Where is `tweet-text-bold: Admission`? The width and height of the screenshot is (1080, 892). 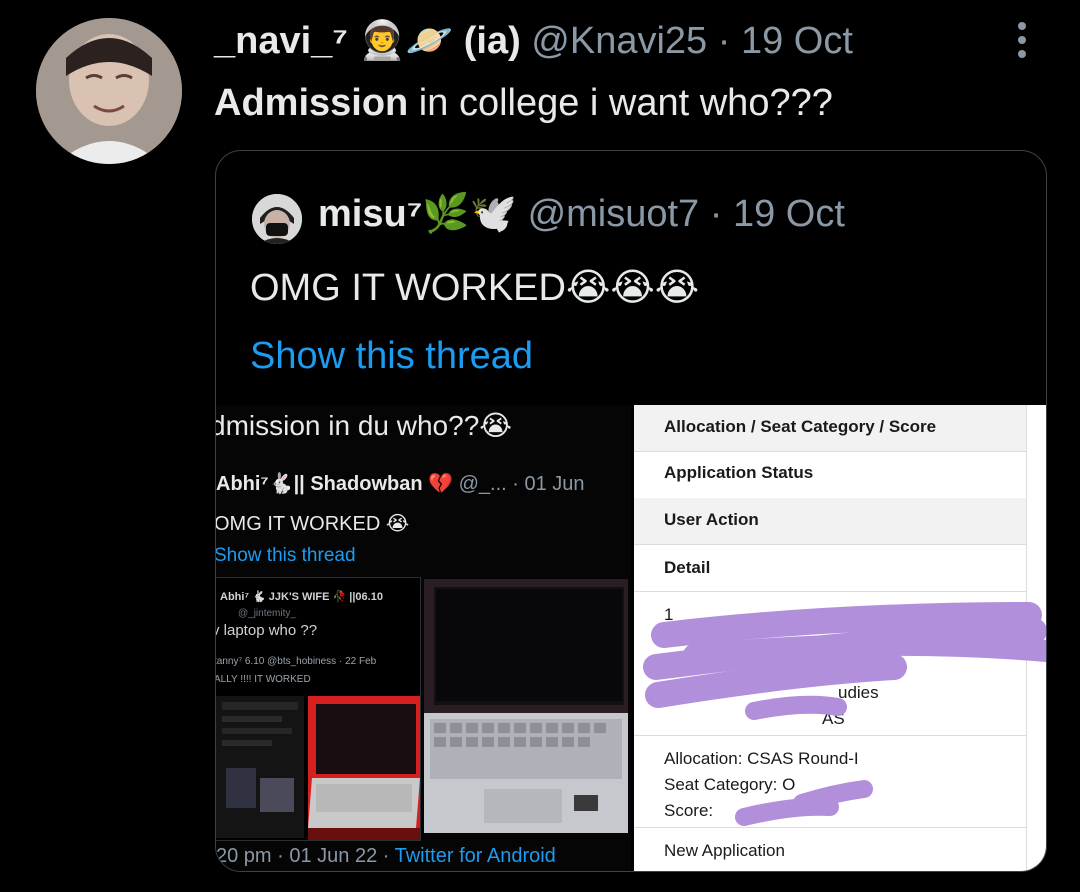 tweet-text-bold: Admission is located at coordinates (311, 103).